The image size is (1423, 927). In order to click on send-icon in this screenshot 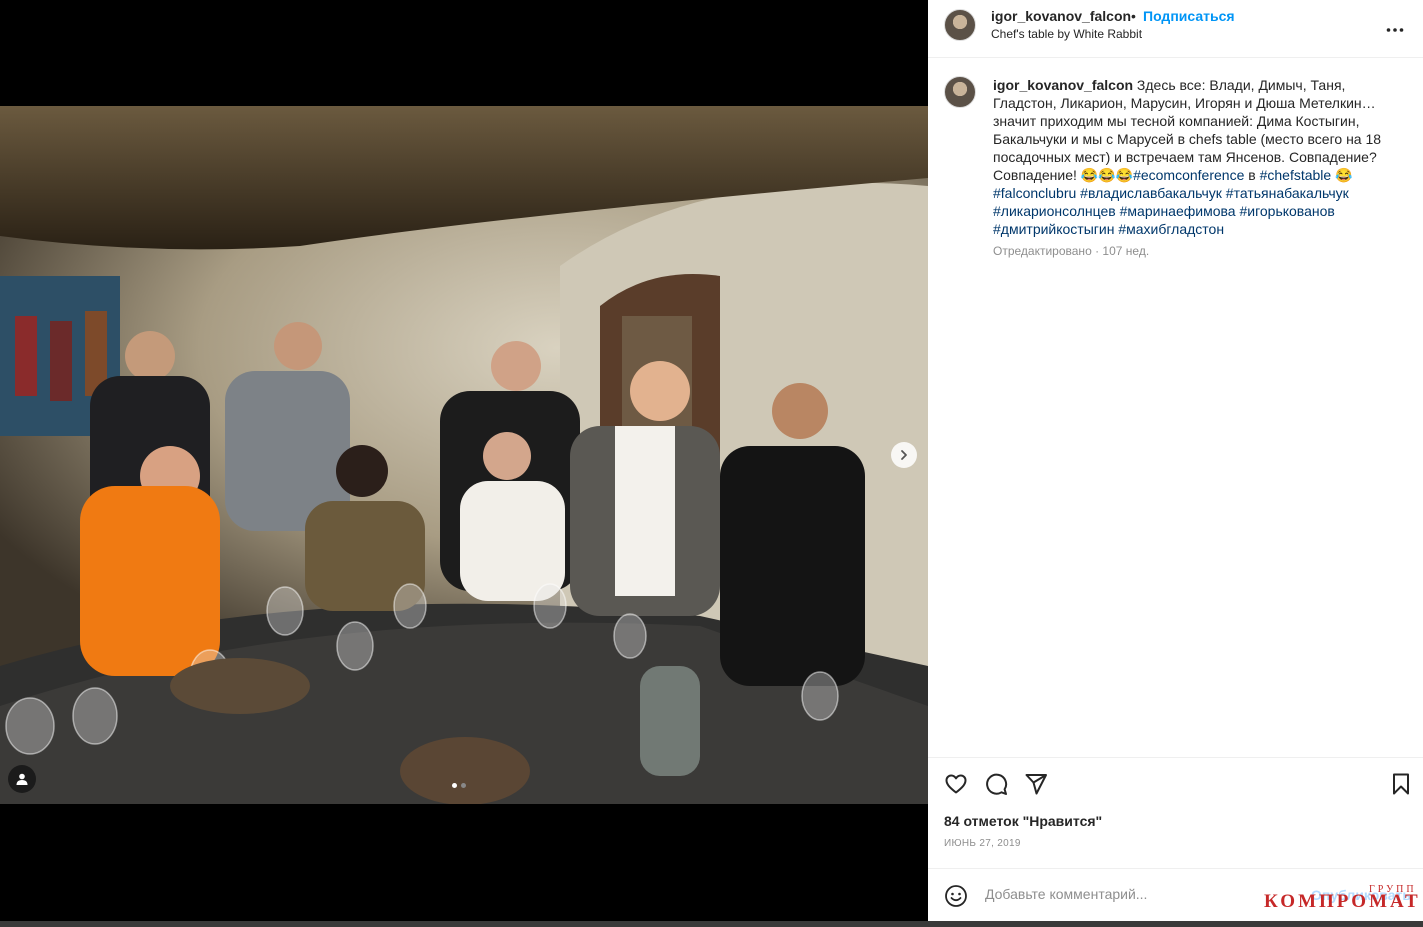, I will do `click(1036, 784)`.